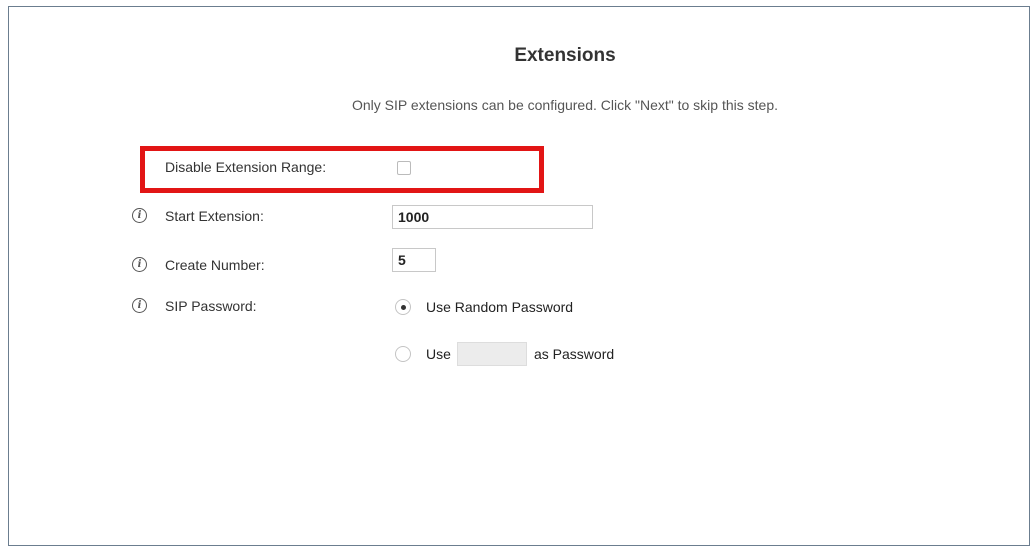  What do you see at coordinates (499, 307) in the screenshot?
I see `random-password-label: Use Random Password` at bounding box center [499, 307].